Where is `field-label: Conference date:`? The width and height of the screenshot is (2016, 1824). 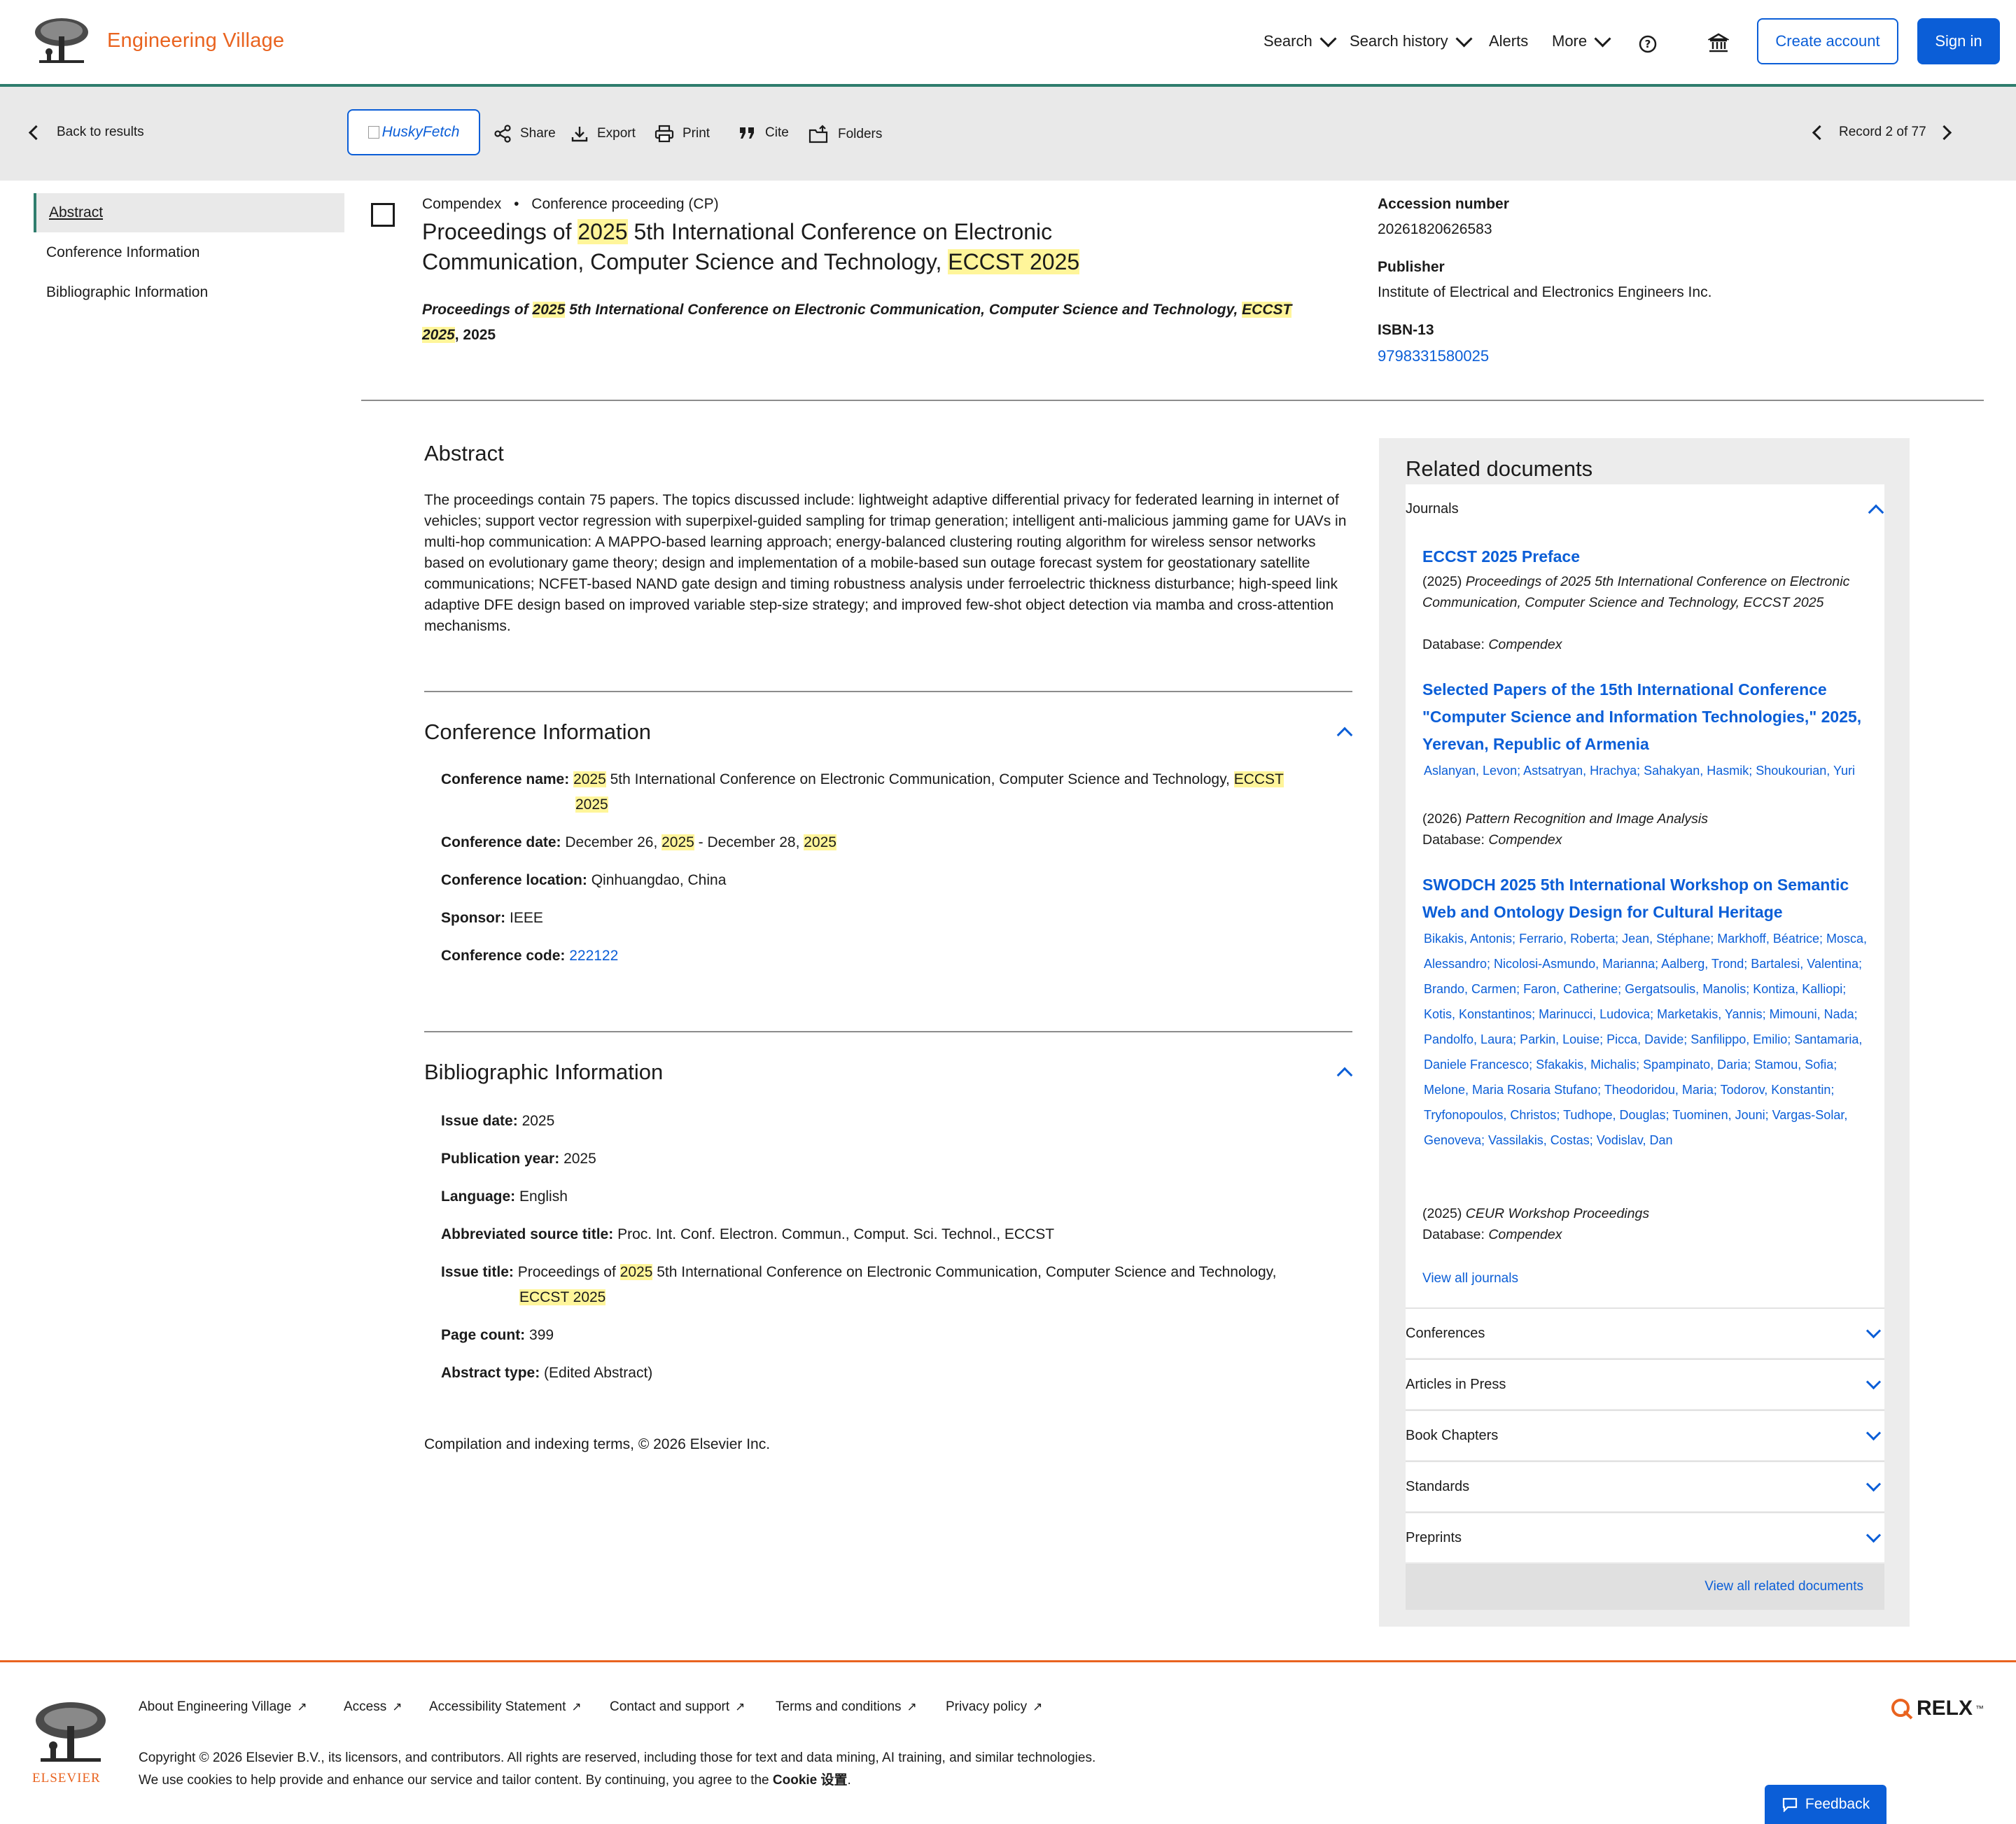 field-label: Conference date: is located at coordinates (501, 842).